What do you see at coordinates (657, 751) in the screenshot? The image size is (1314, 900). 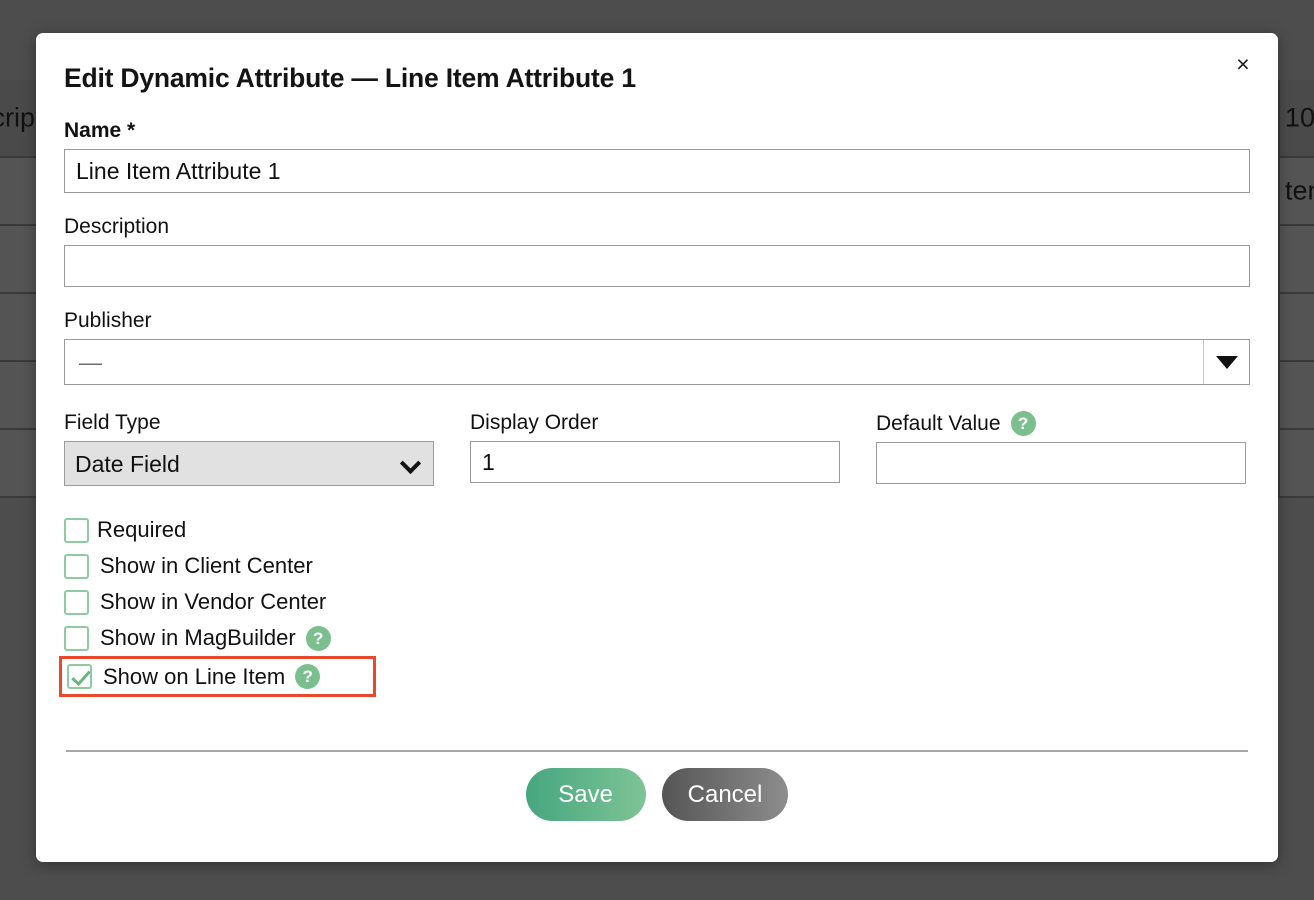 I see `footer-divider` at bounding box center [657, 751].